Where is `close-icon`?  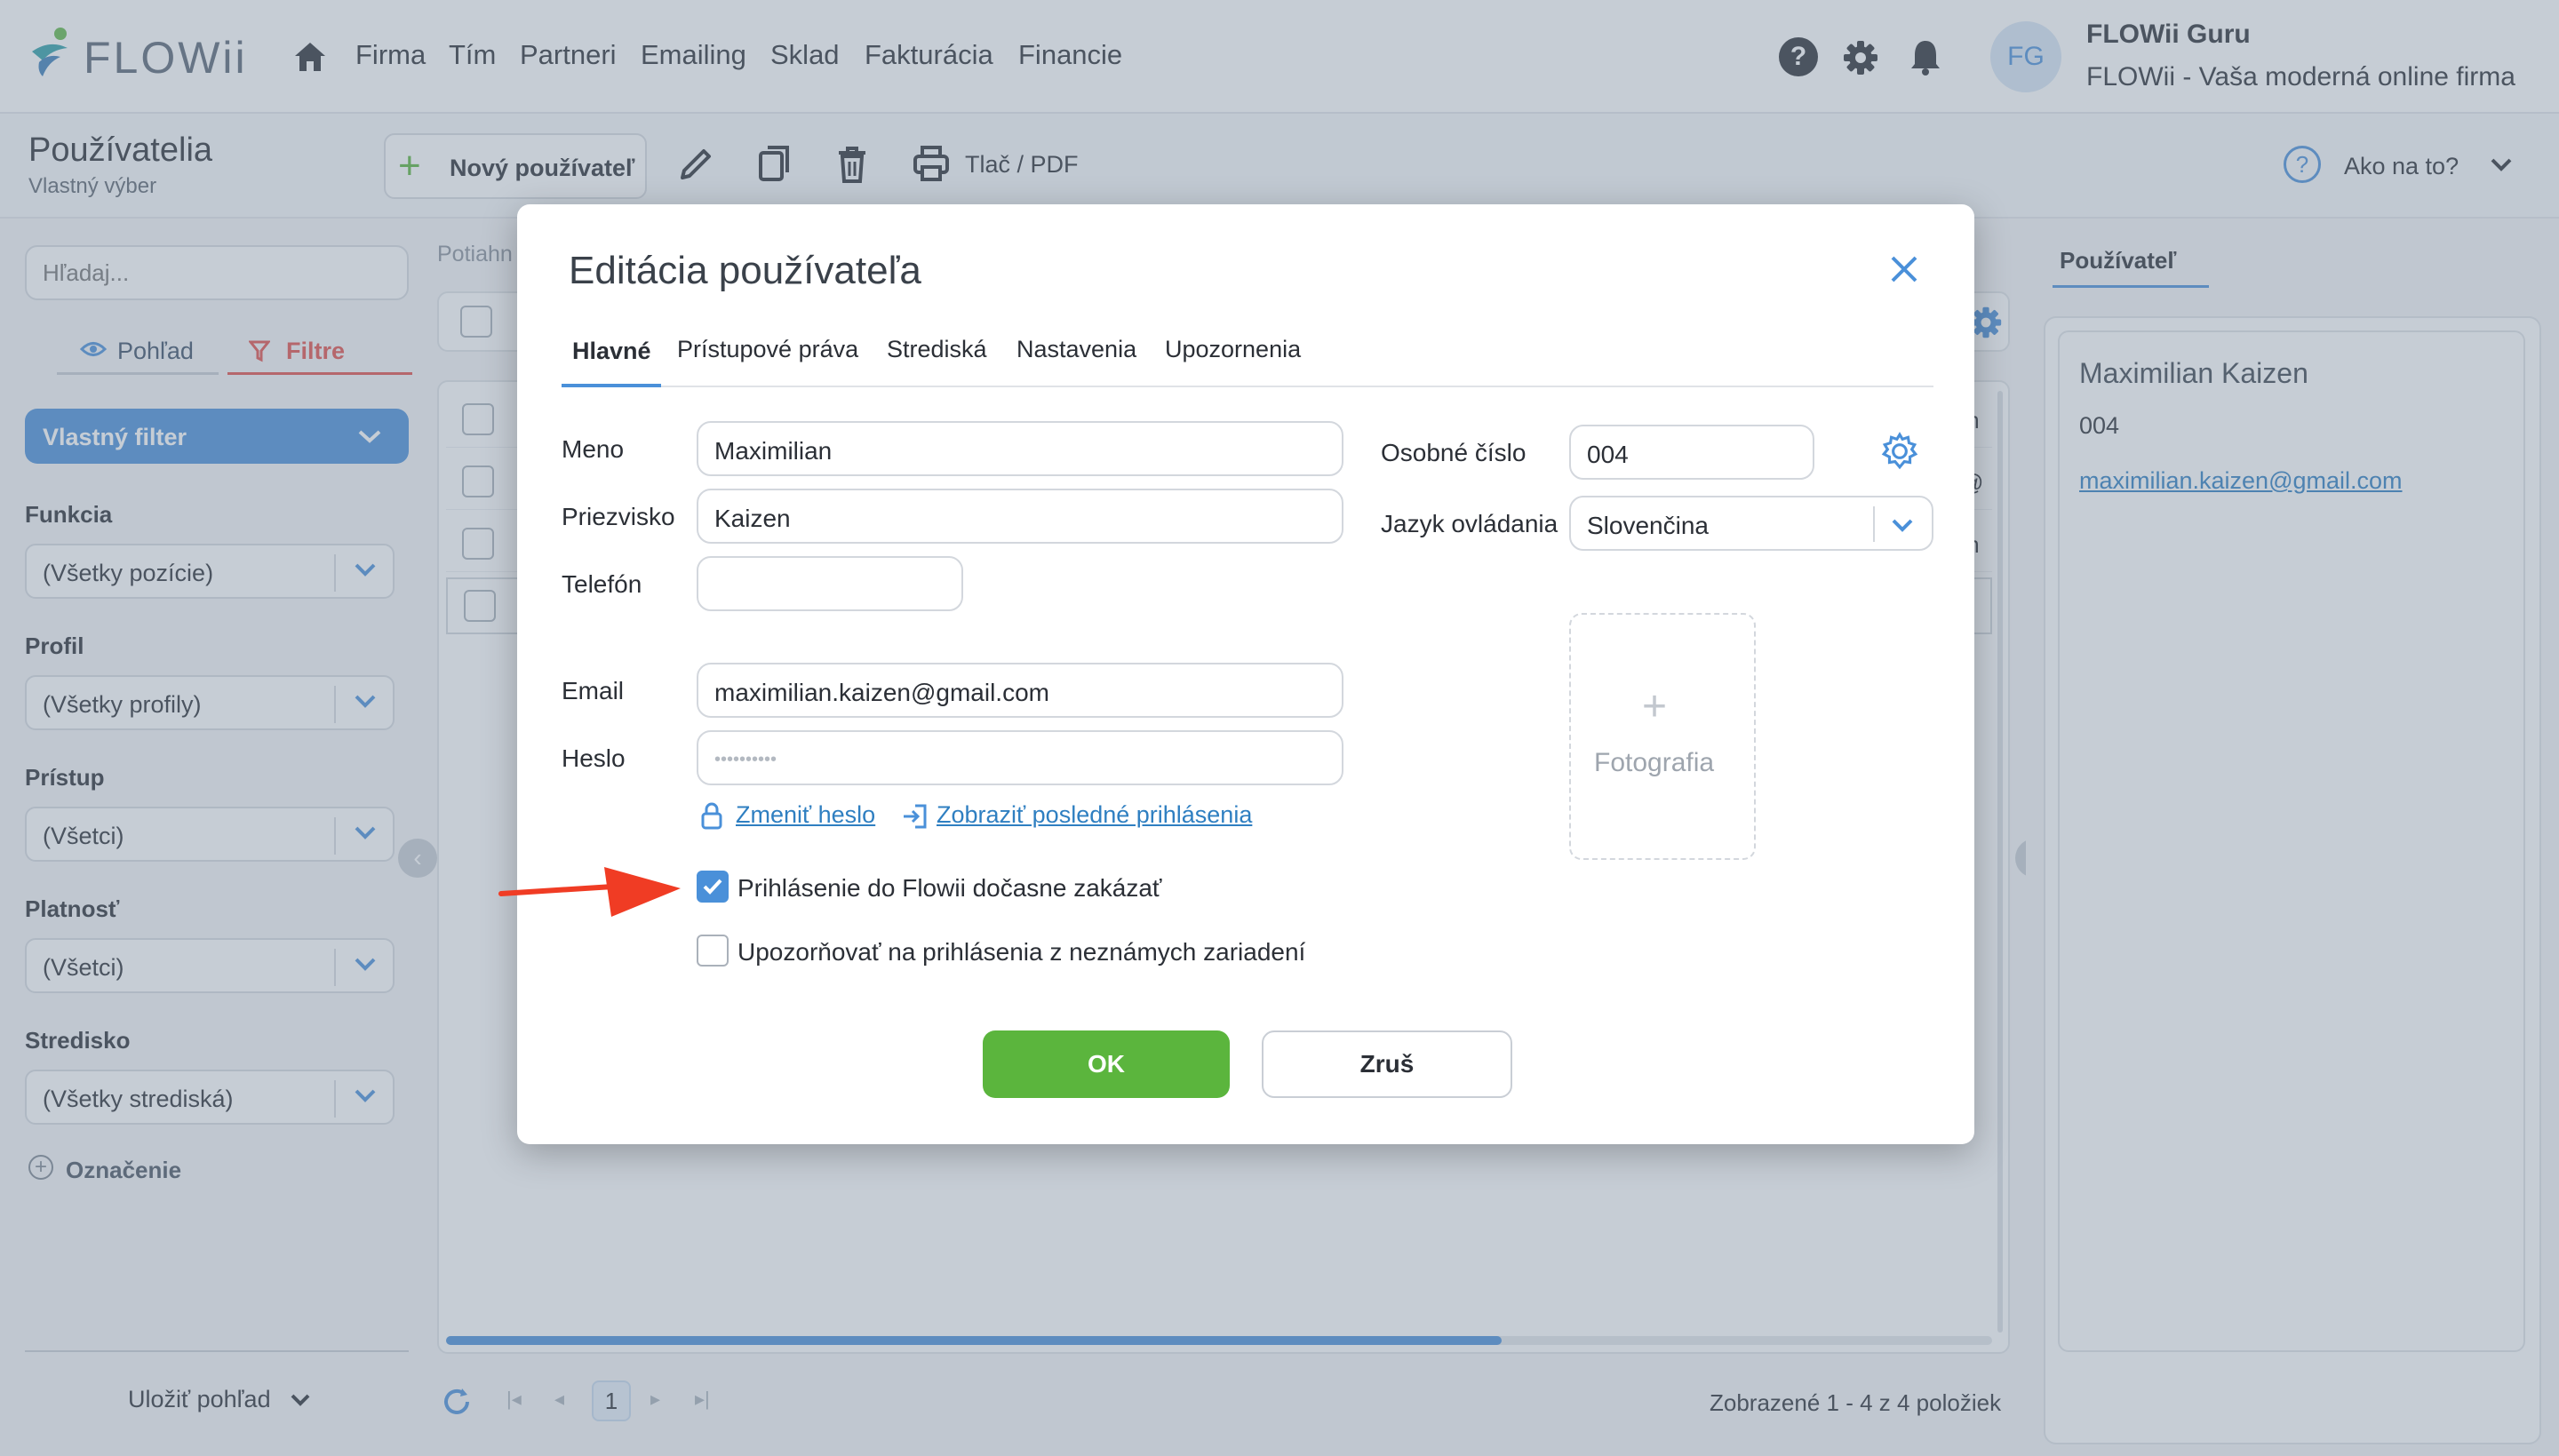 close-icon is located at coordinates (1904, 269).